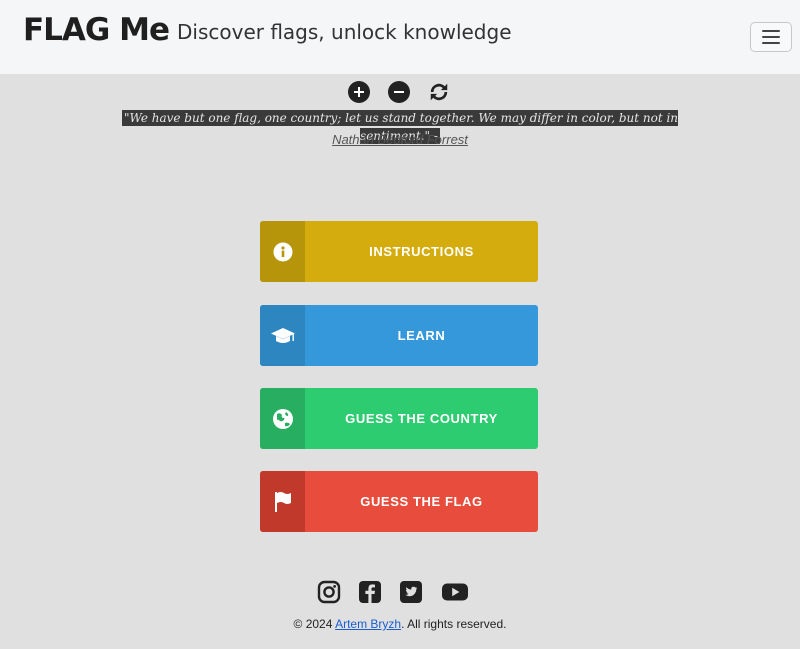  I want to click on twitter-icon, so click(411, 592).